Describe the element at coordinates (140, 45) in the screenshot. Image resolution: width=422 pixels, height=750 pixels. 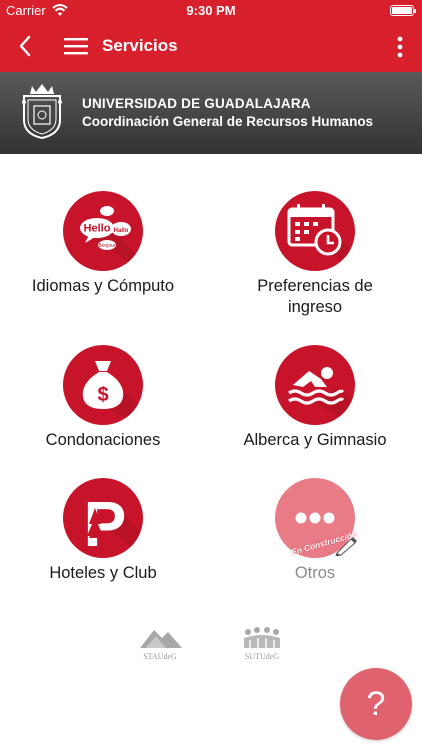
I see `page-title: Servicios` at that location.